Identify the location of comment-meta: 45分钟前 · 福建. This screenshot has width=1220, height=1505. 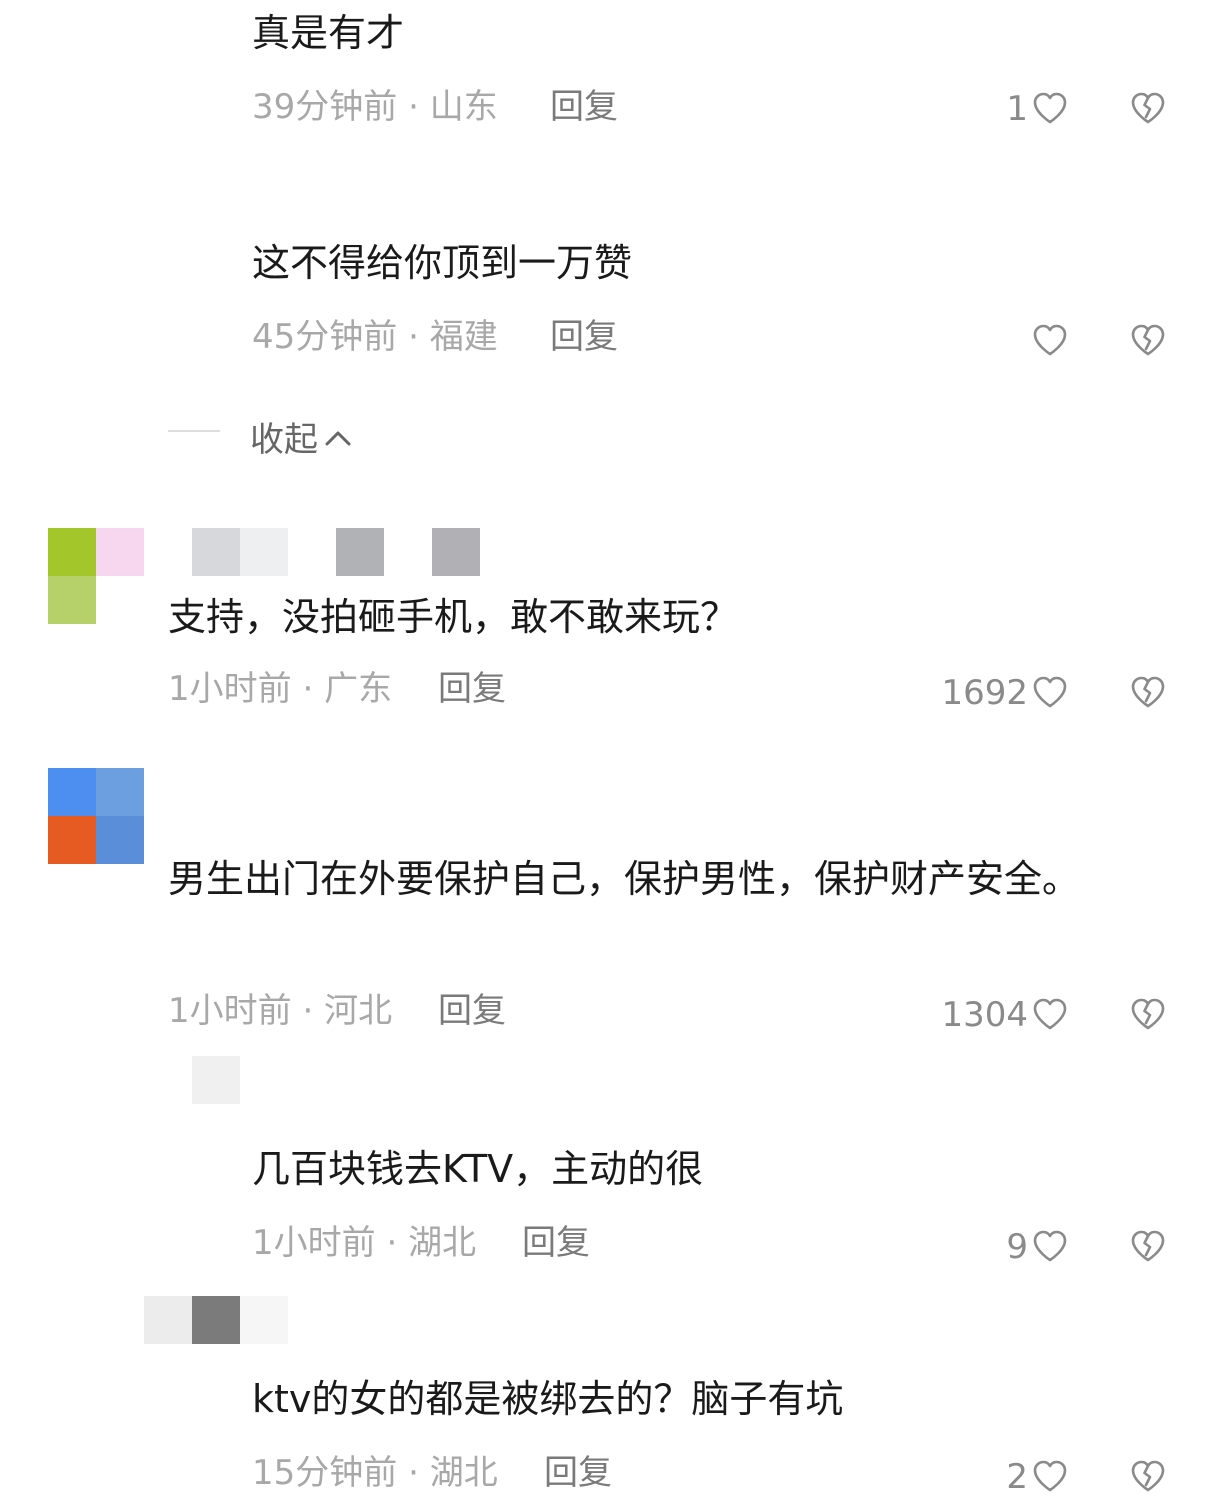
(375, 337).